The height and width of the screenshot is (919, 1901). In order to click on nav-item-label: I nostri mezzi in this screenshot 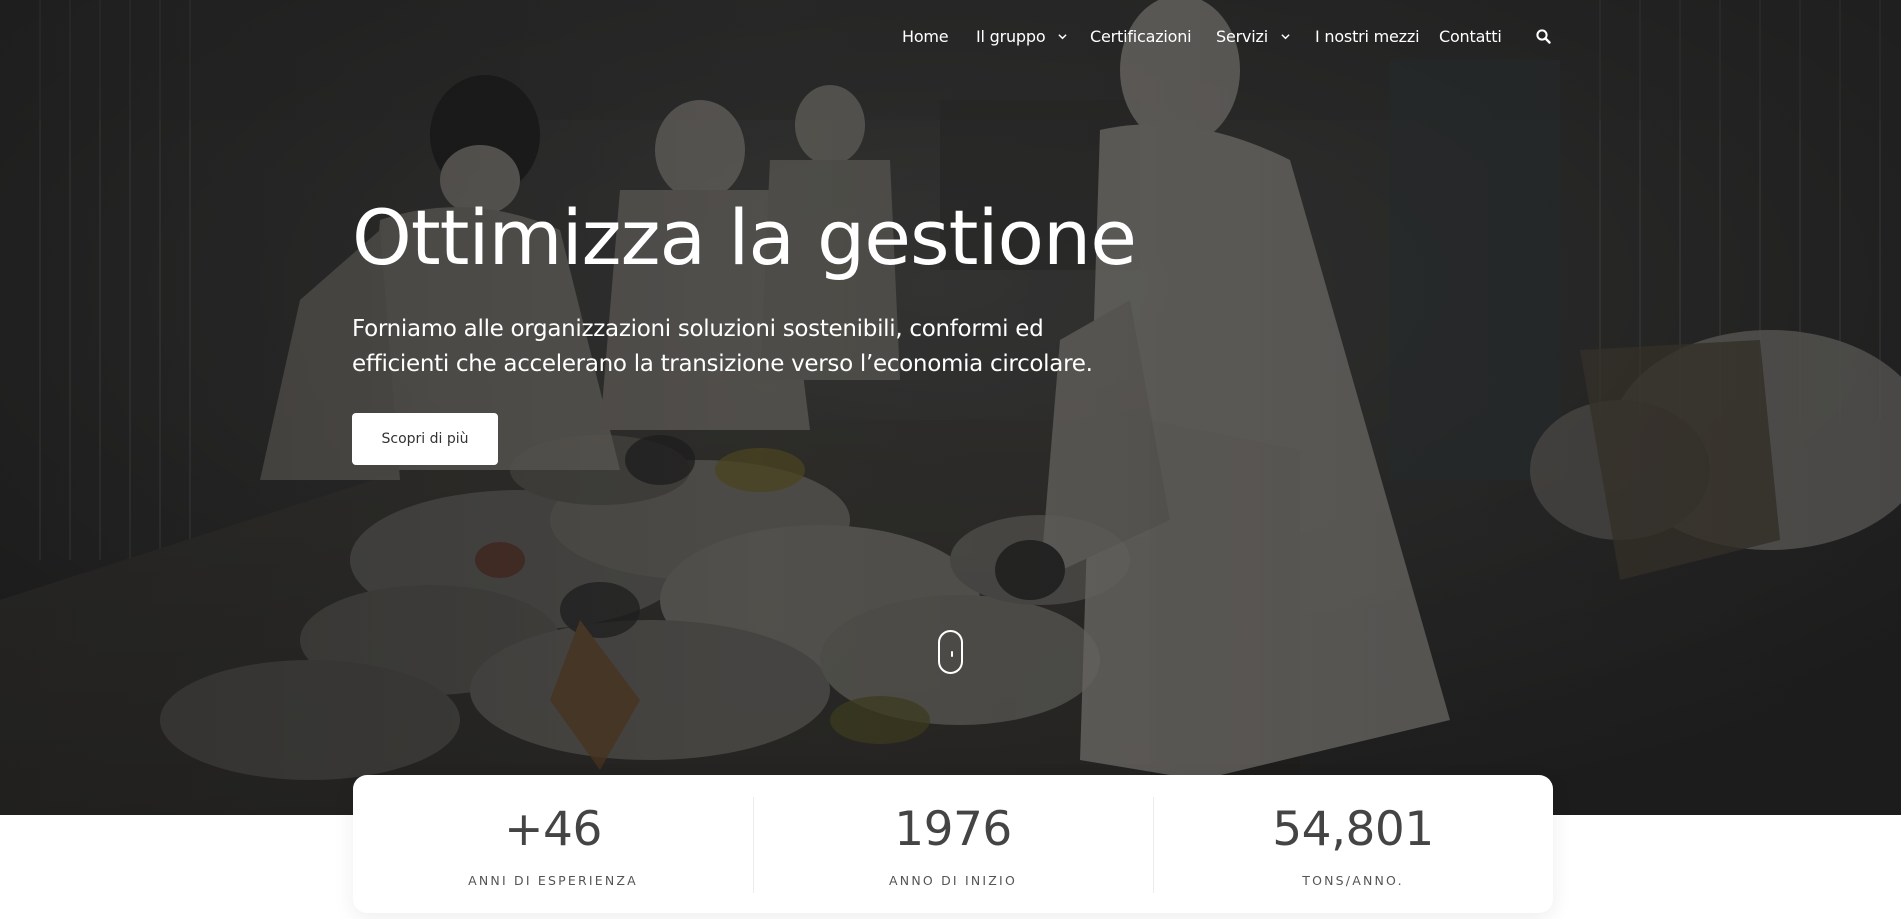, I will do `click(1367, 36)`.